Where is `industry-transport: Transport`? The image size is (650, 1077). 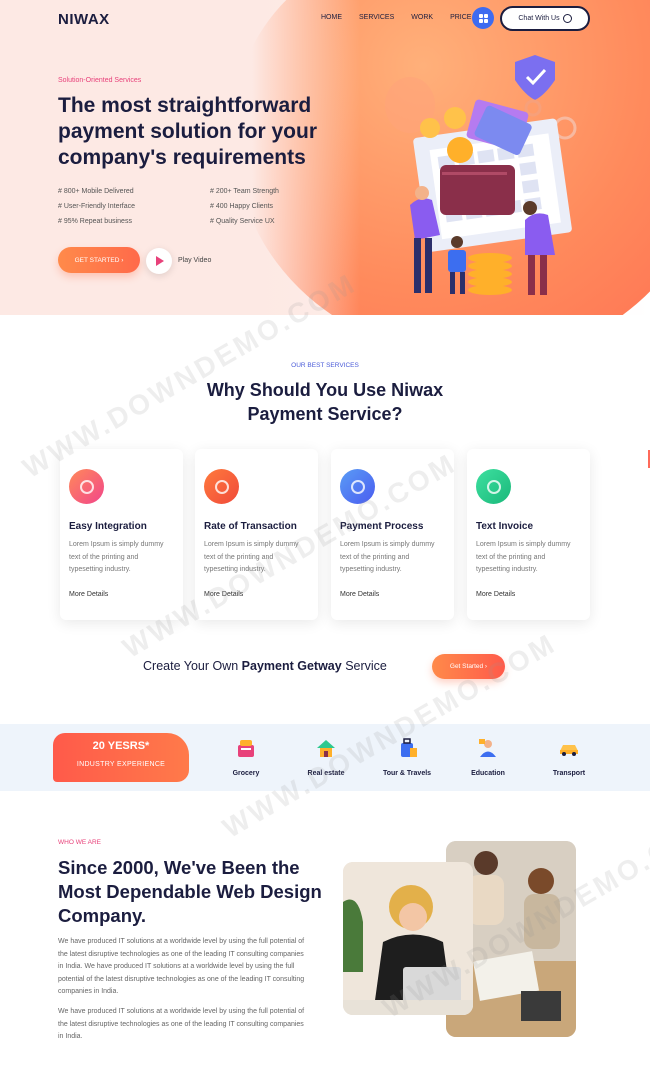
industry-transport: Transport is located at coordinates (569, 757).